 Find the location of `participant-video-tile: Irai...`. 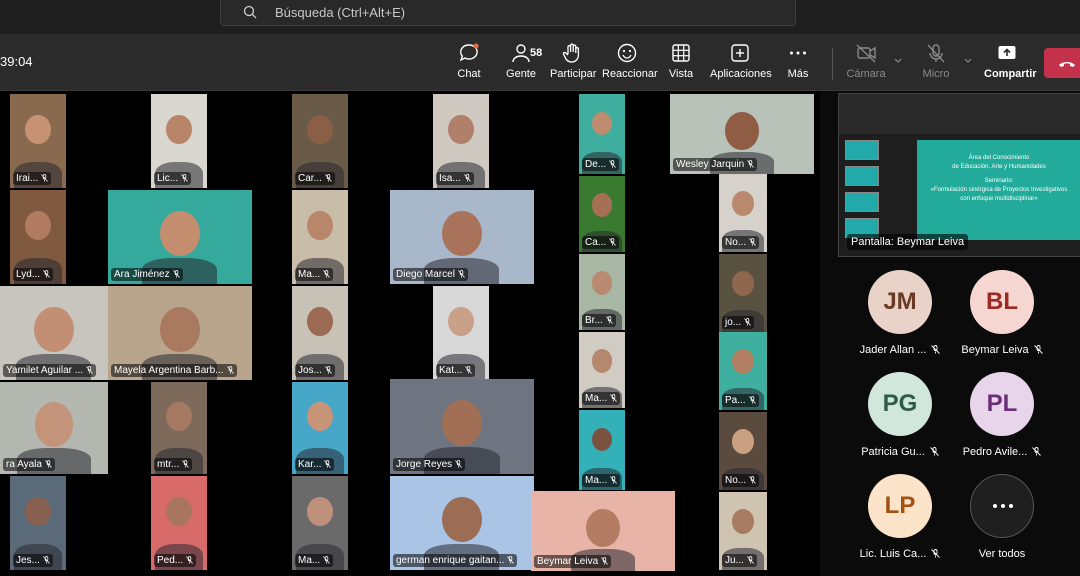

participant-video-tile: Irai... is located at coordinates (38, 141).